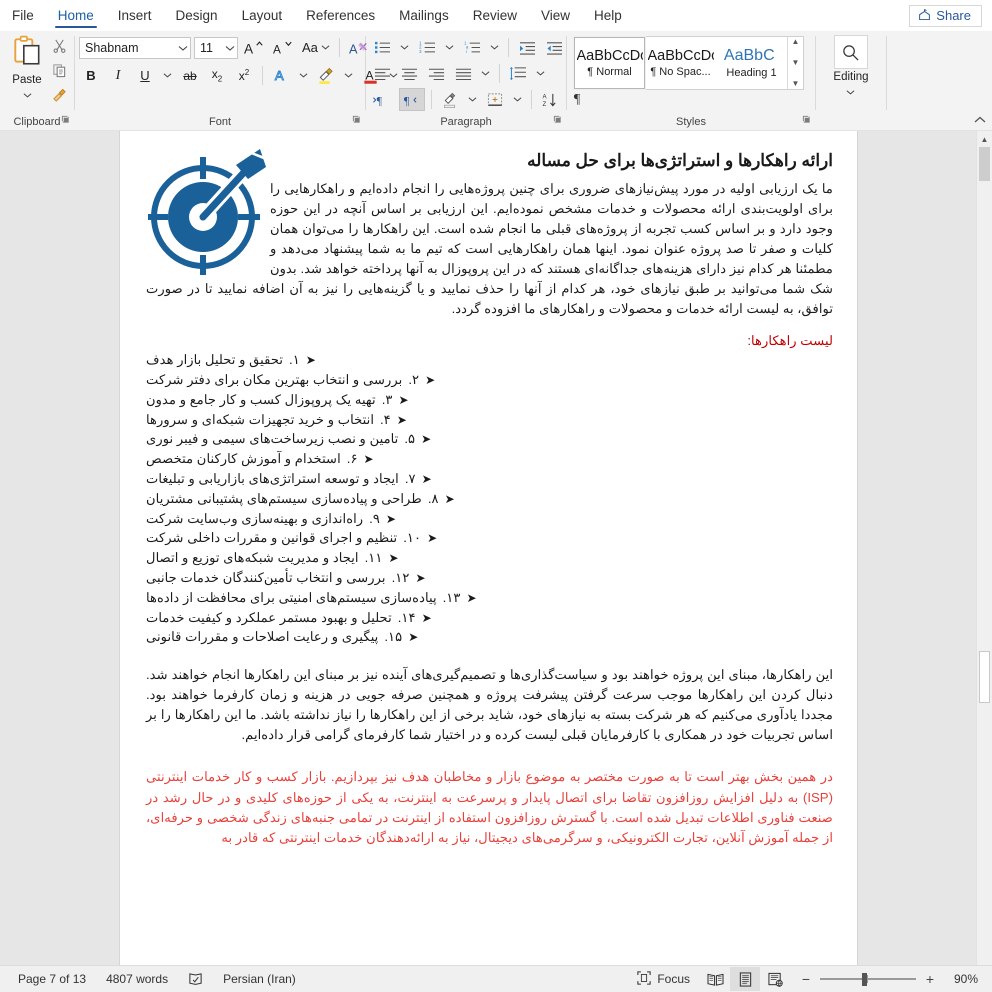  I want to click on zoom-slider, so click(868, 979).